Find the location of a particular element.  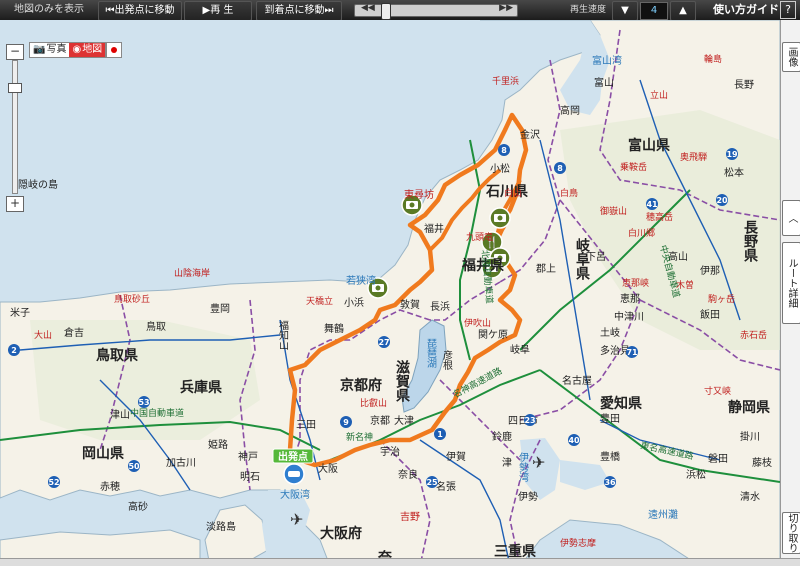

city-toyama: 富山 is located at coordinates (604, 82).